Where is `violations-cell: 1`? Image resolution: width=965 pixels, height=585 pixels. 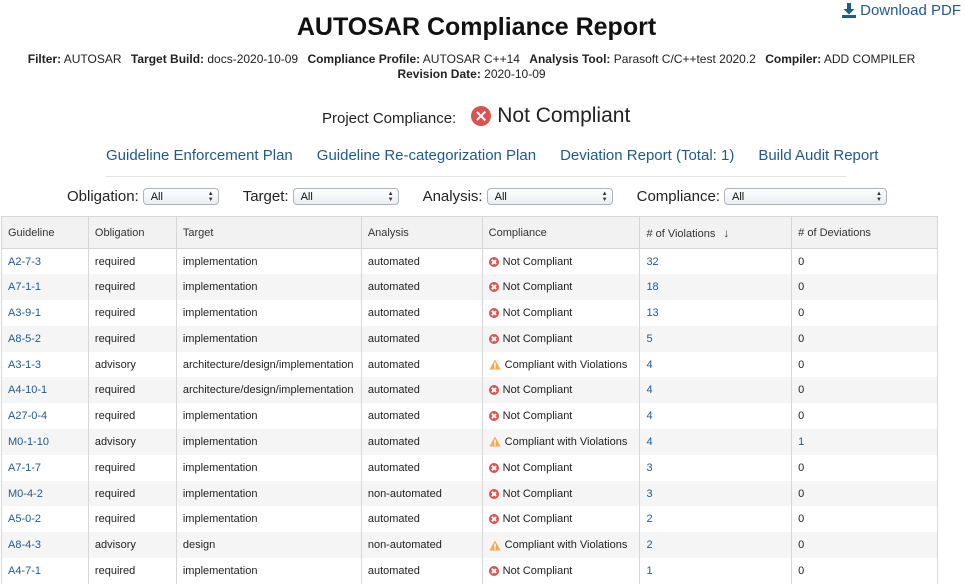
violations-cell: 1 is located at coordinates (716, 571).